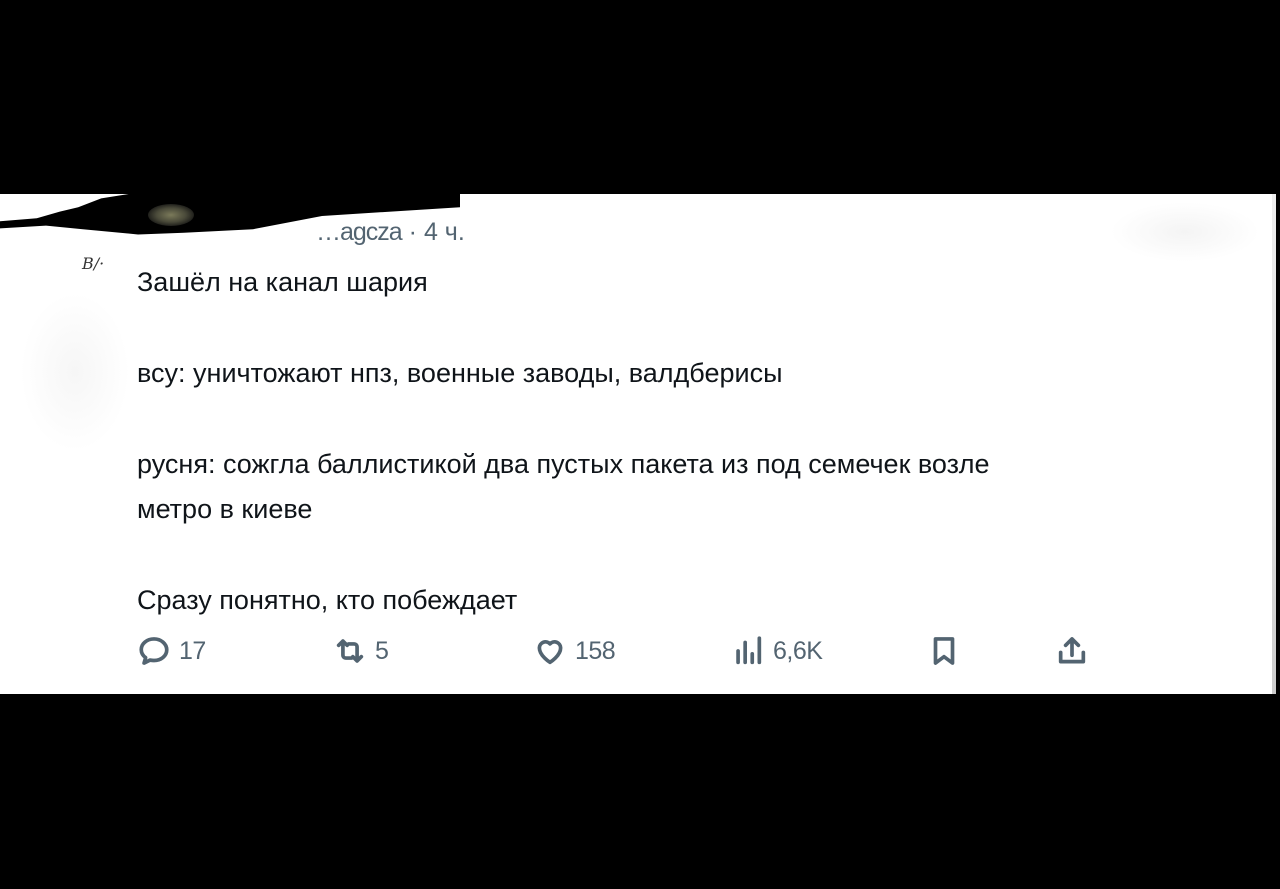  What do you see at coordinates (382, 650) in the screenshot?
I see `repost-count: 5` at bounding box center [382, 650].